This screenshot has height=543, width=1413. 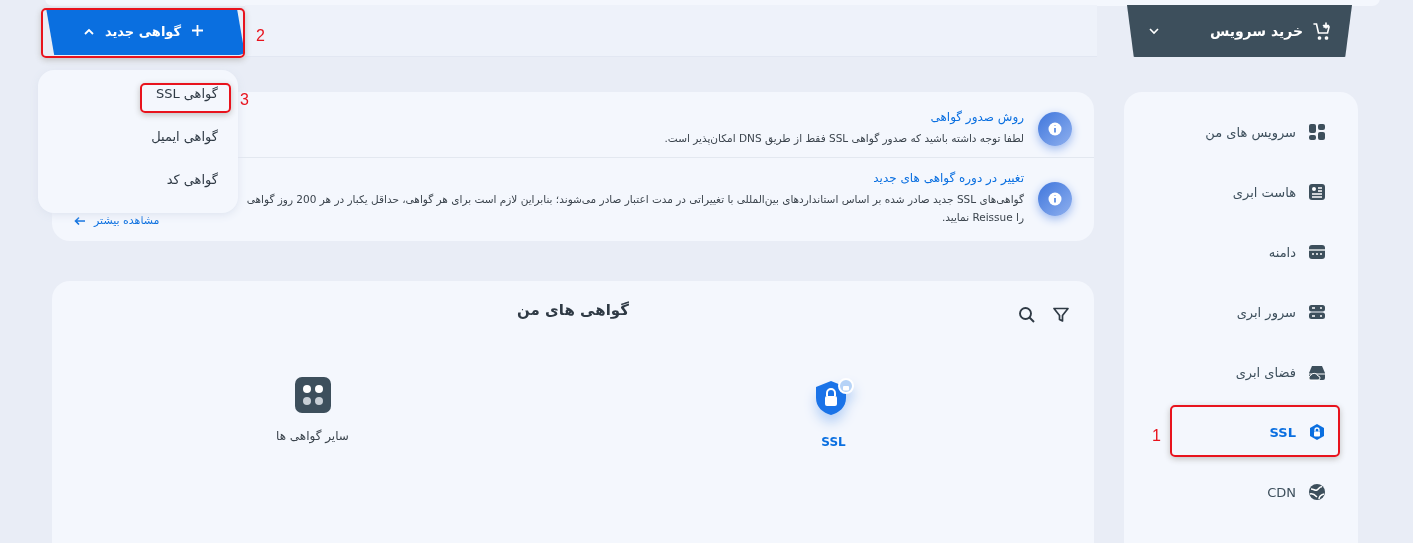 I want to click on filter-icon, so click(x=1061, y=315).